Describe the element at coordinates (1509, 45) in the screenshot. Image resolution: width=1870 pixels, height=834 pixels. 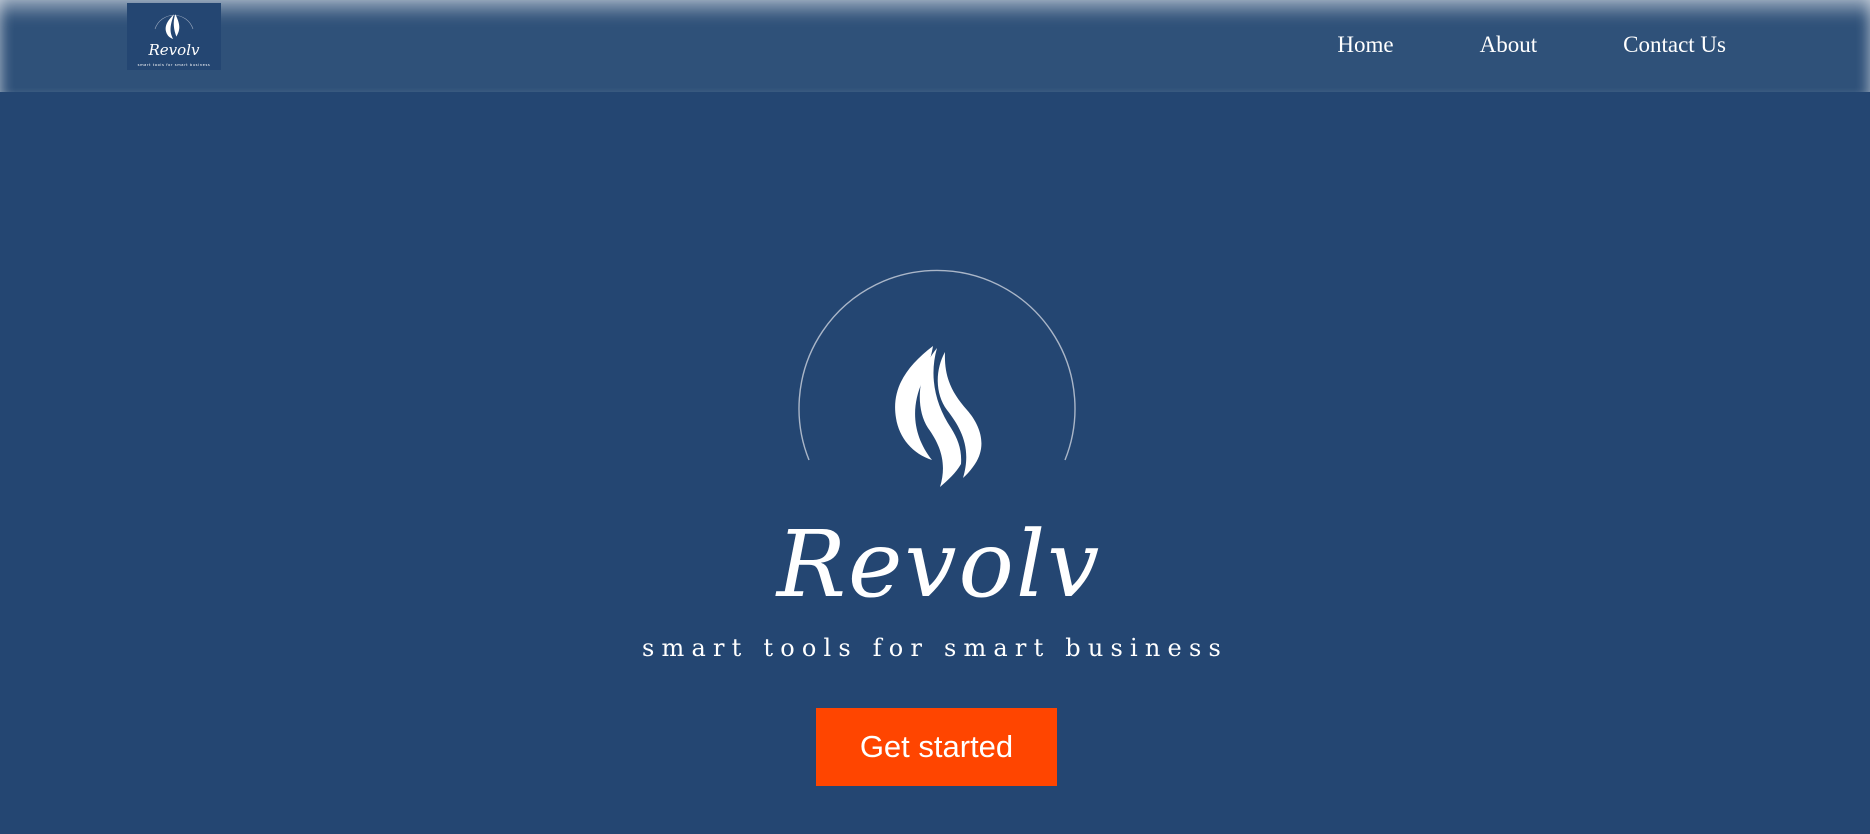
I see `nav-link-about: About` at that location.